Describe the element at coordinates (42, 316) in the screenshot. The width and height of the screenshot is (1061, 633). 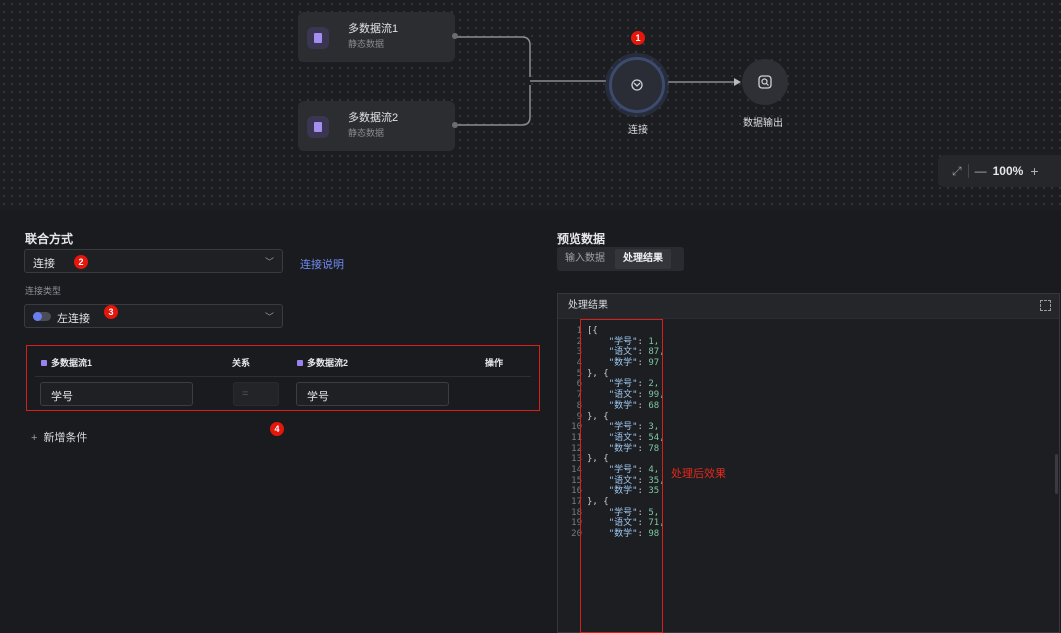
I see `left-join-icon` at that location.